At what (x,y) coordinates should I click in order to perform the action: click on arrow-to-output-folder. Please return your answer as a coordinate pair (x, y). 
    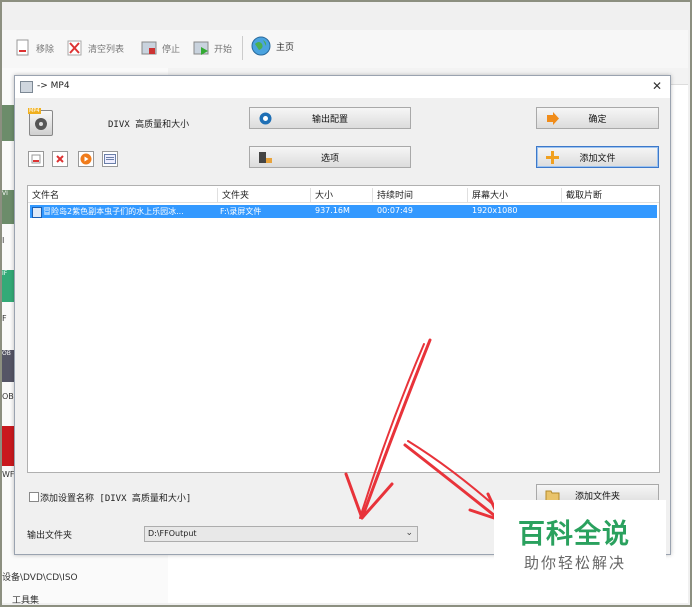
    Looking at the image, I should click on (388, 429).